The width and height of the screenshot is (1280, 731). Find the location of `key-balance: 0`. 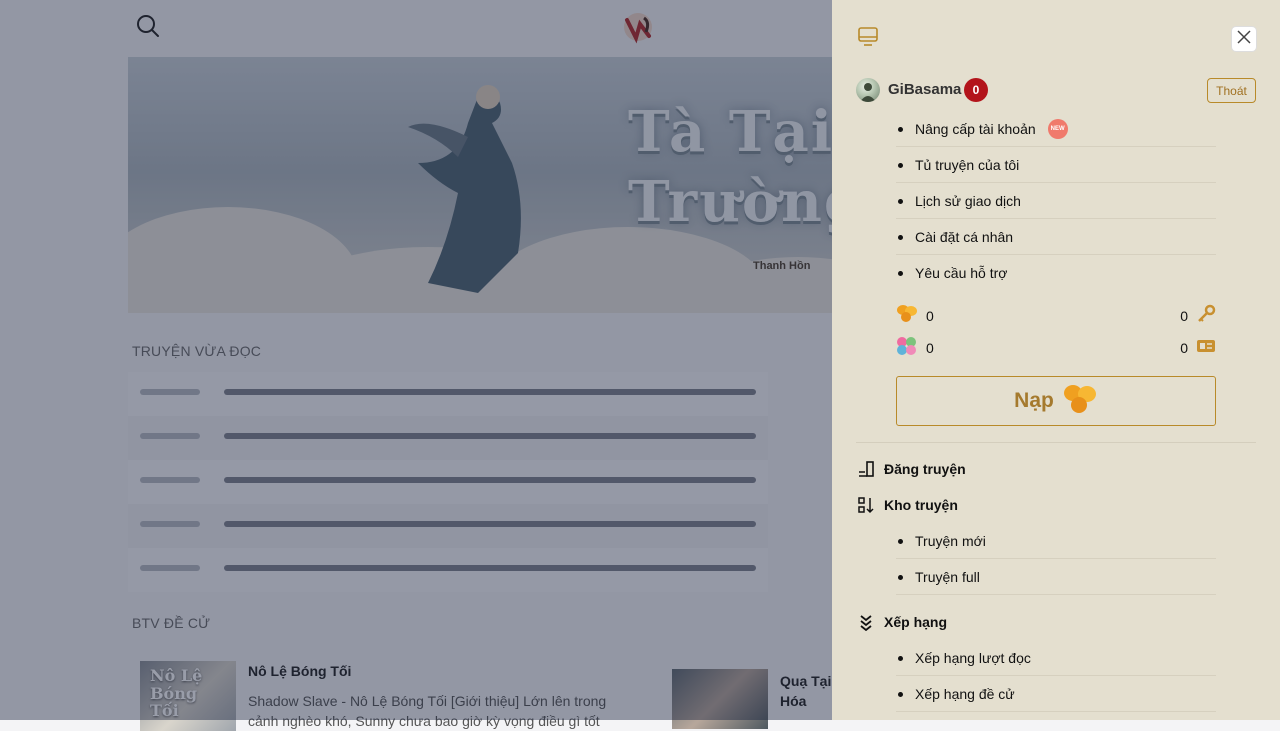

key-balance: 0 is located at coordinates (1198, 315).